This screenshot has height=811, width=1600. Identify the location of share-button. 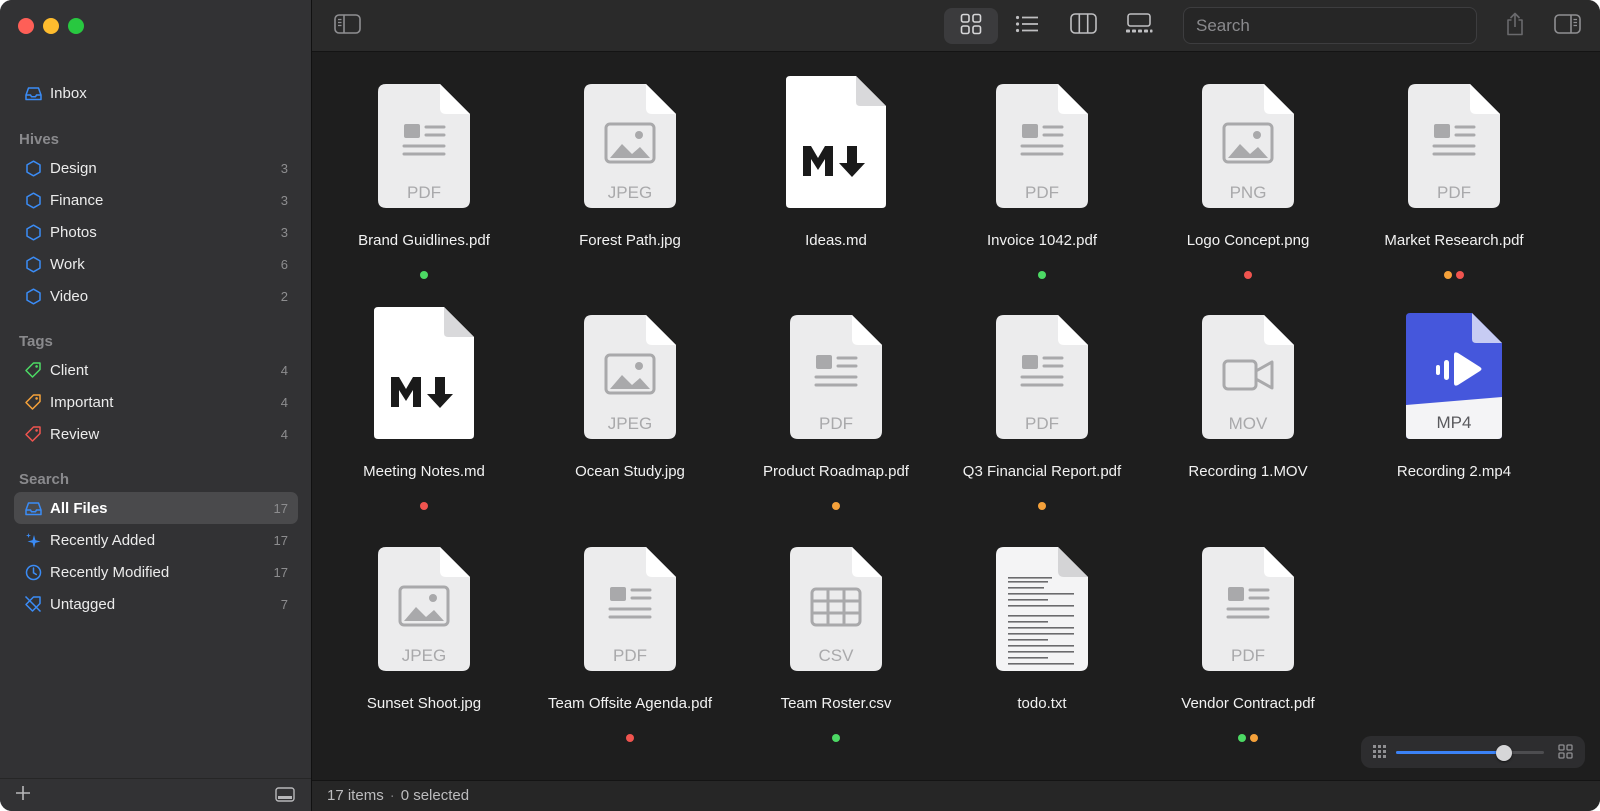
(1515, 26).